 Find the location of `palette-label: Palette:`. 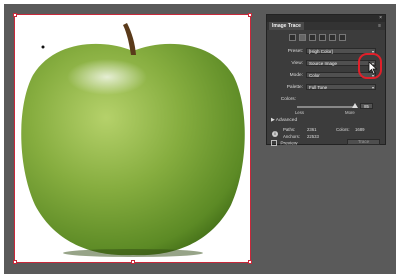

palette-label: Palette: is located at coordinates (294, 87).